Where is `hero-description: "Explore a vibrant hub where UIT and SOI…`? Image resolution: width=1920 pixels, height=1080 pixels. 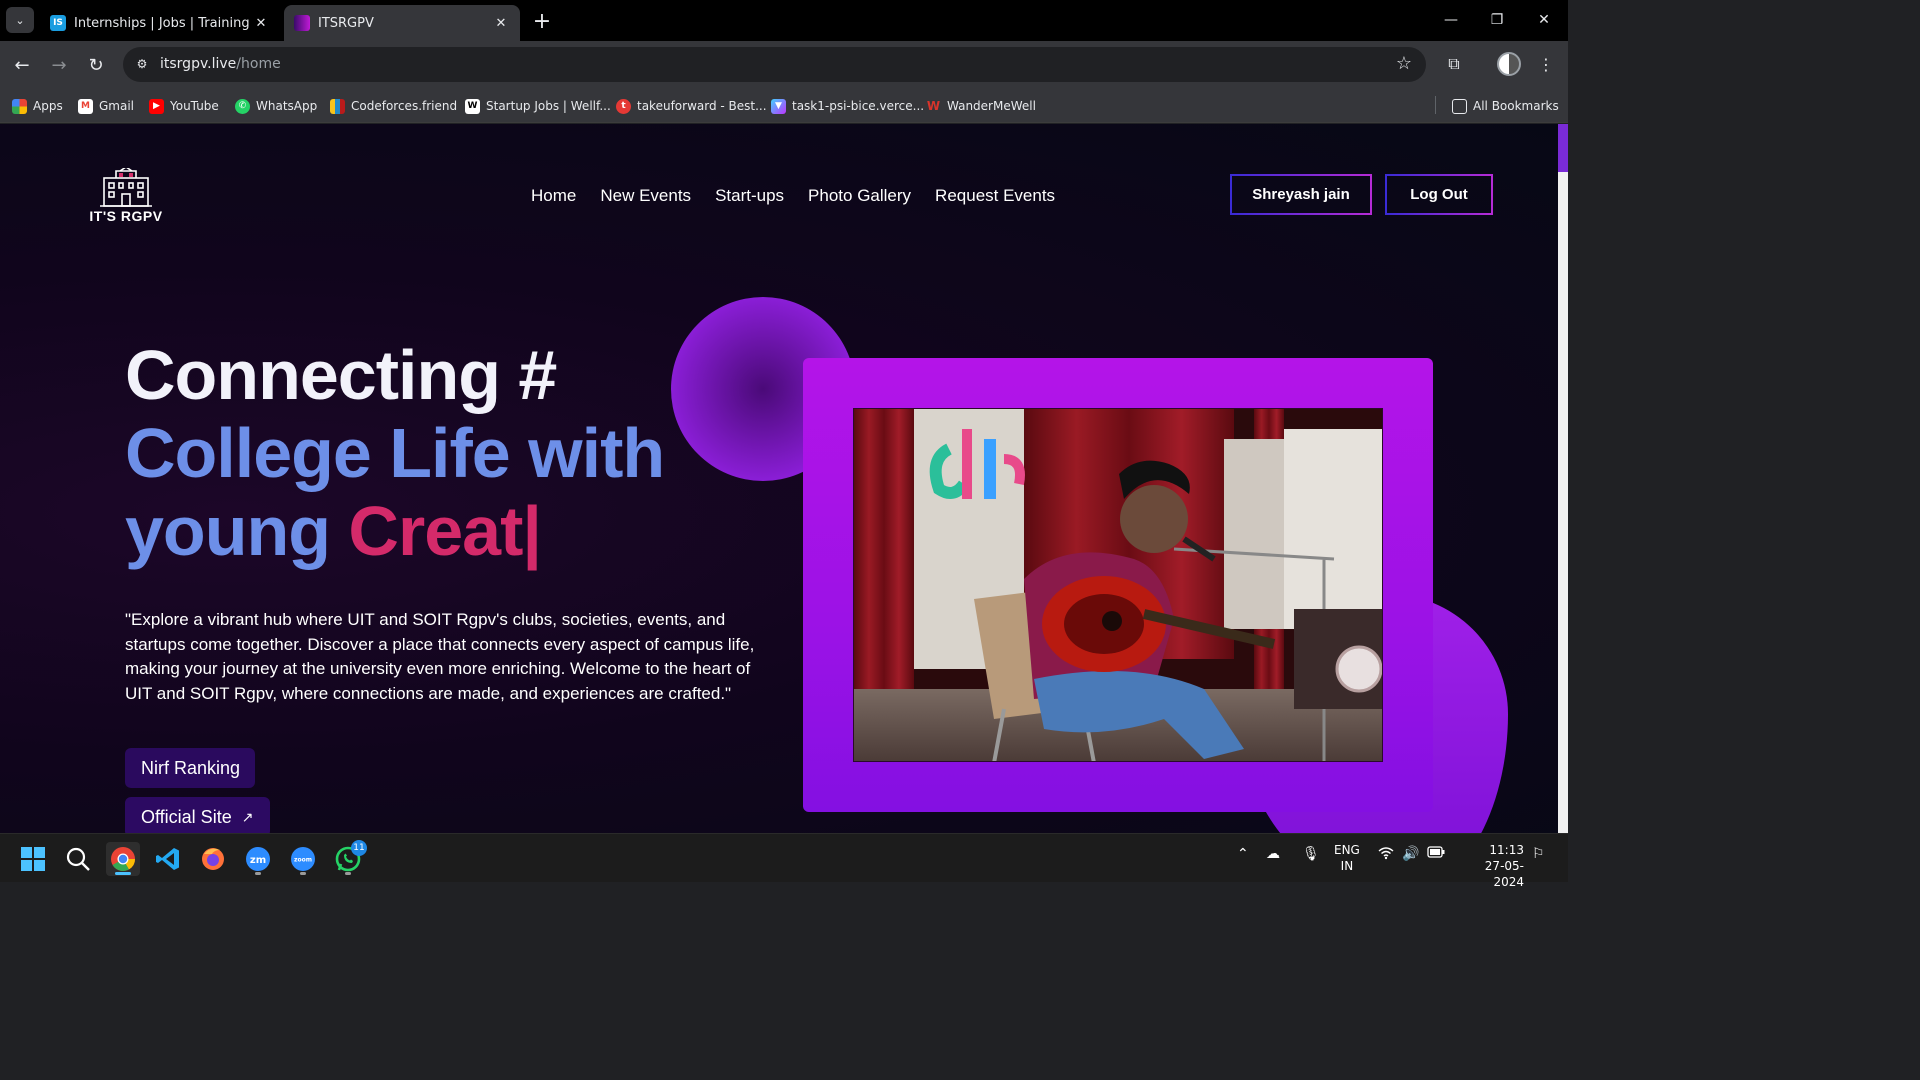
hero-description: "Explore a vibrant hub where UIT and SOI… is located at coordinates (440, 656).